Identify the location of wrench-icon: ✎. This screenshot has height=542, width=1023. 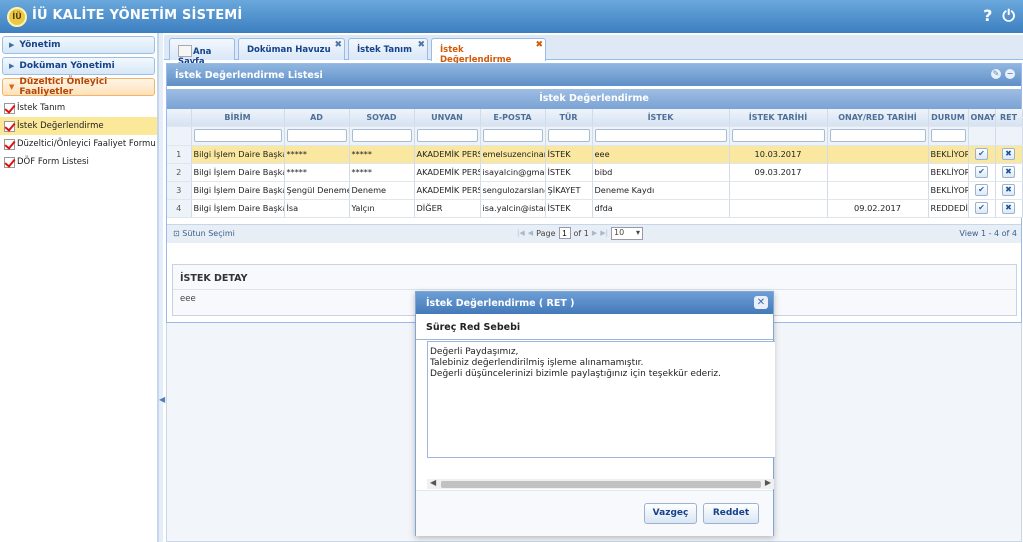
(996, 74).